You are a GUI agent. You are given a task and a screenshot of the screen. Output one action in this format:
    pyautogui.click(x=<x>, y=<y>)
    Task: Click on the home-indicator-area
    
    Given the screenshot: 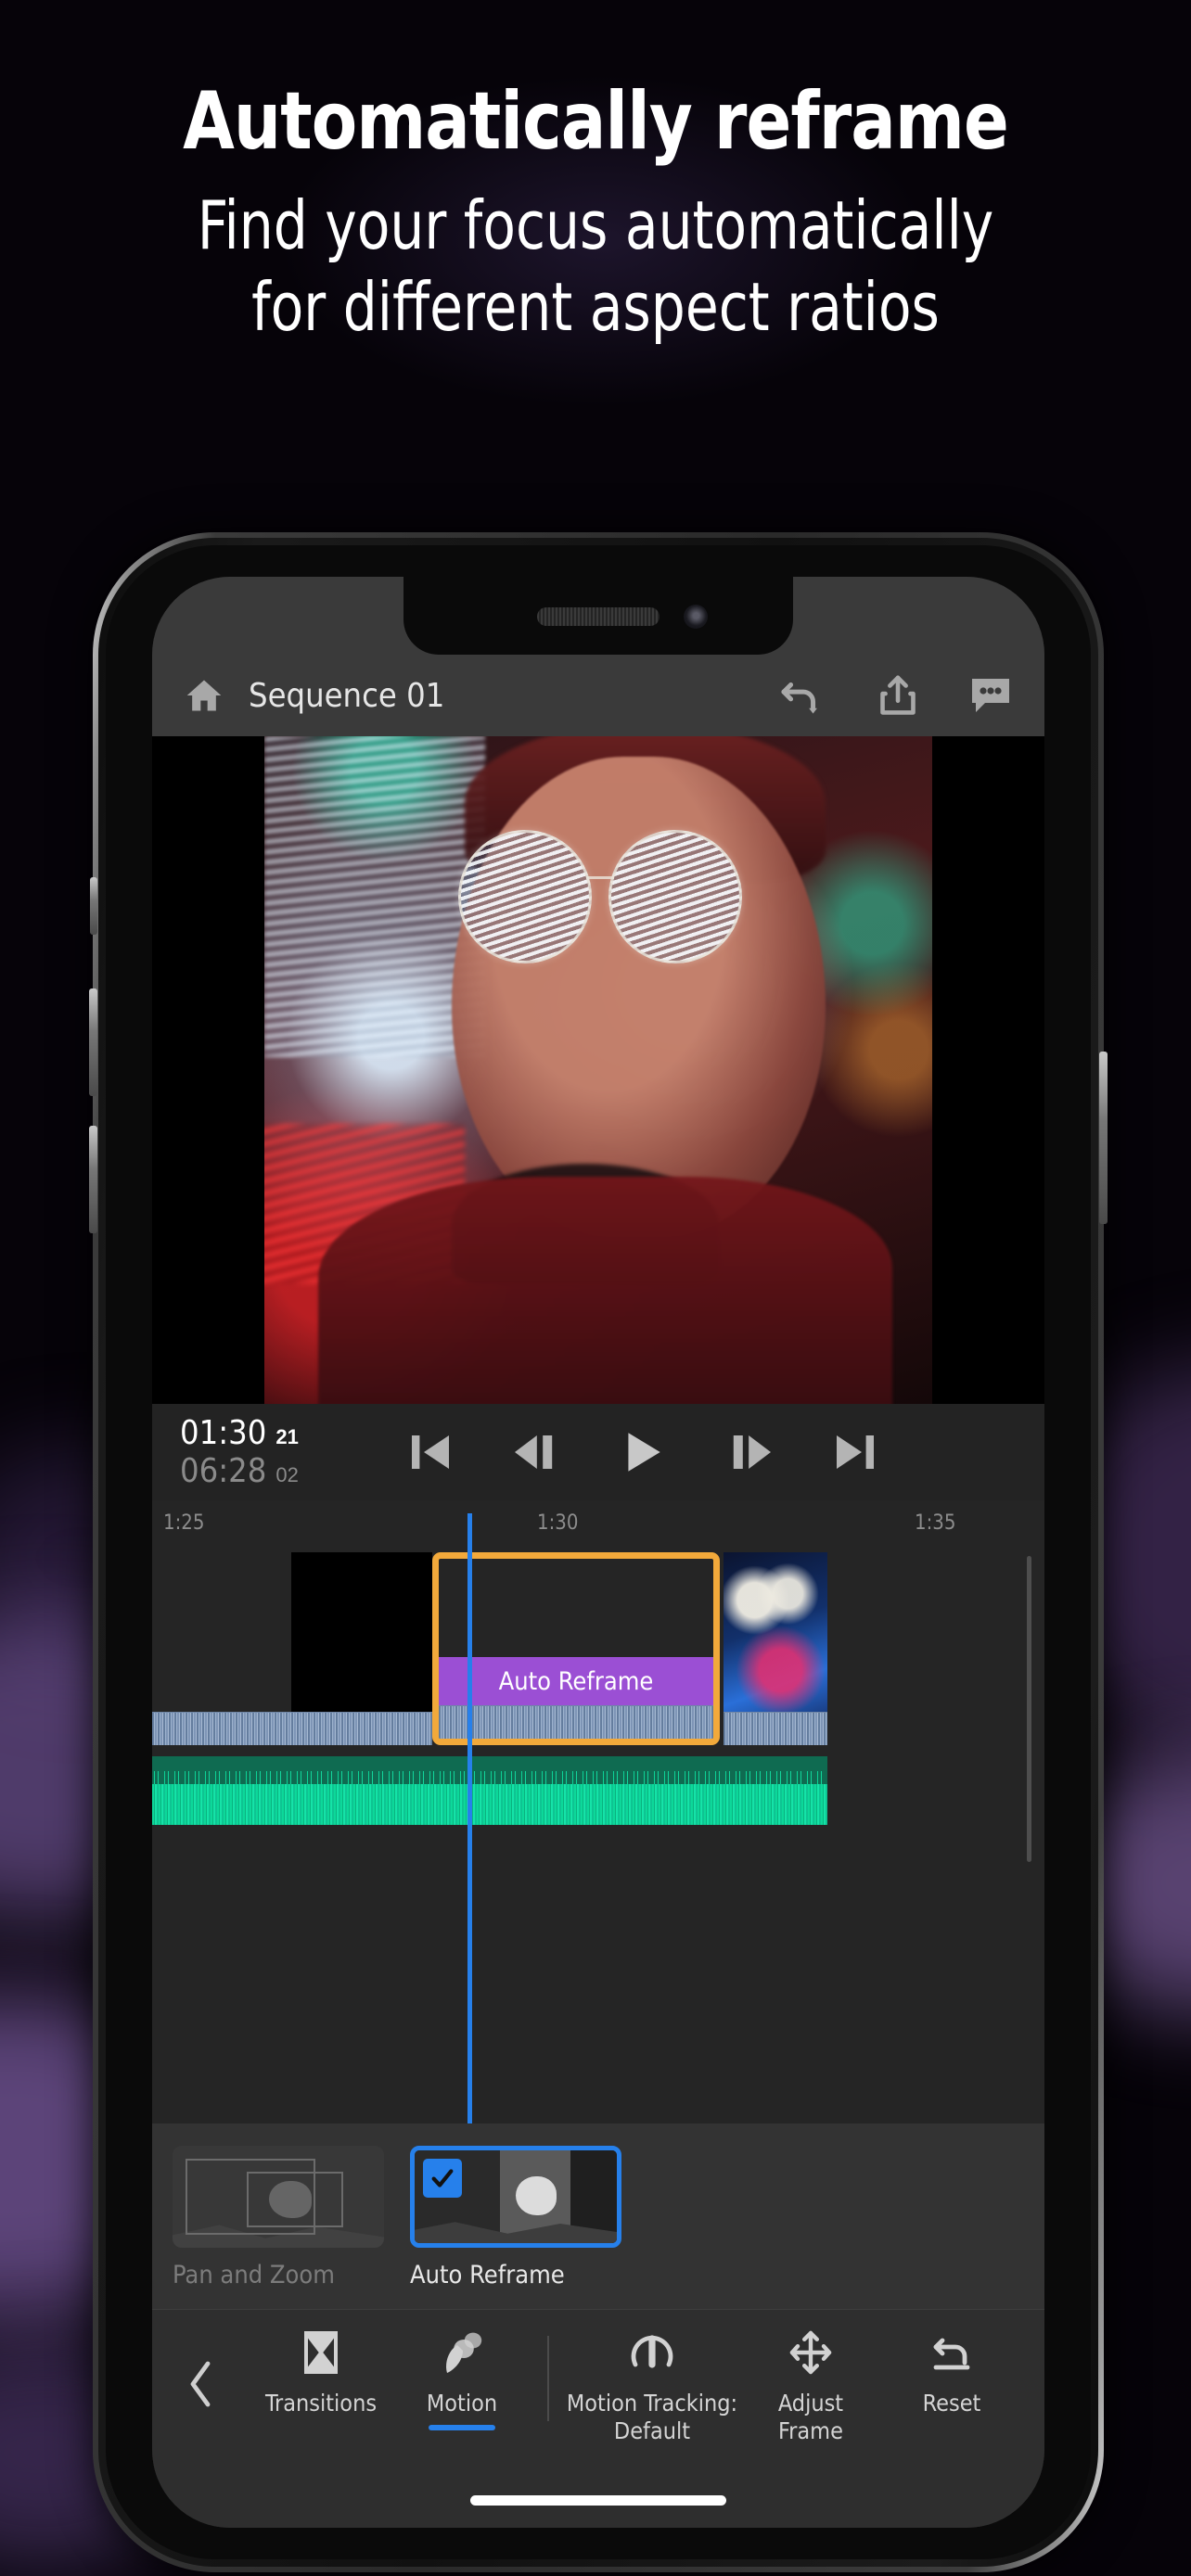 What is the action you would take?
    pyautogui.click(x=598, y=2500)
    